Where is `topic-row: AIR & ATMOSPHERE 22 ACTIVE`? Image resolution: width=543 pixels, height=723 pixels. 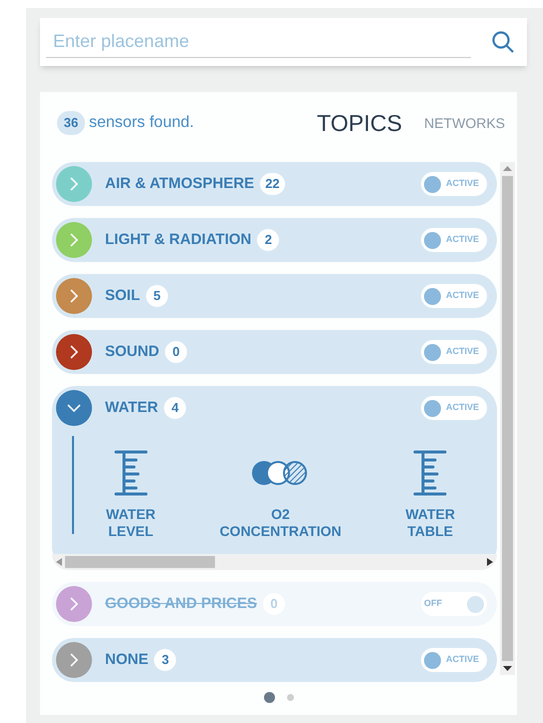 topic-row: AIR & ATMOSPHERE 22 ACTIVE is located at coordinates (274, 184).